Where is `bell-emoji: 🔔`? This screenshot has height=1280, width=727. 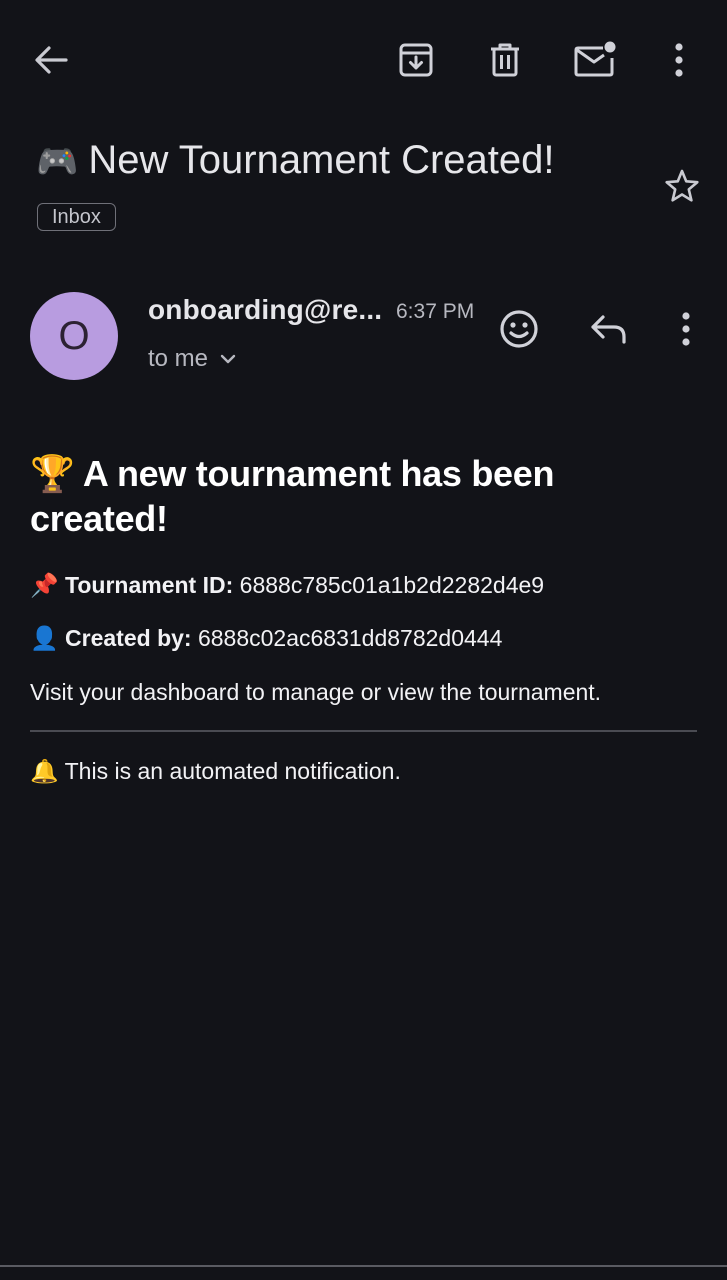
bell-emoji: 🔔 is located at coordinates (44, 772).